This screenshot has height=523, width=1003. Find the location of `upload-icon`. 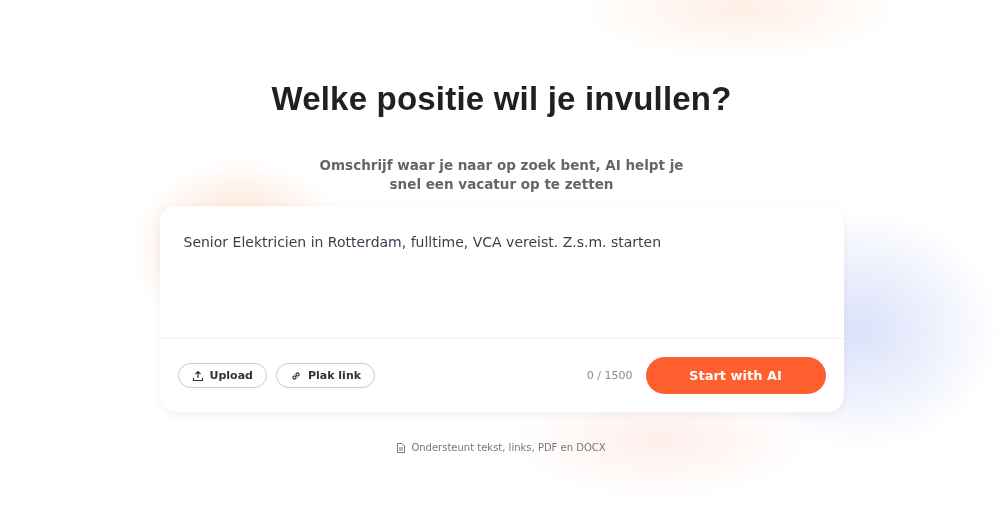

upload-icon is located at coordinates (197, 375).